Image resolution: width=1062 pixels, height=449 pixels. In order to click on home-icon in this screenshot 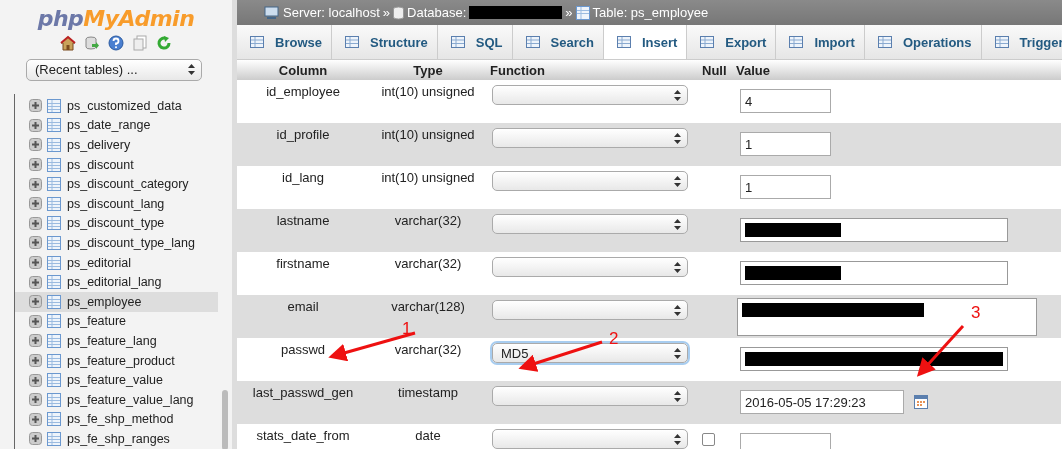, I will do `click(68, 43)`.